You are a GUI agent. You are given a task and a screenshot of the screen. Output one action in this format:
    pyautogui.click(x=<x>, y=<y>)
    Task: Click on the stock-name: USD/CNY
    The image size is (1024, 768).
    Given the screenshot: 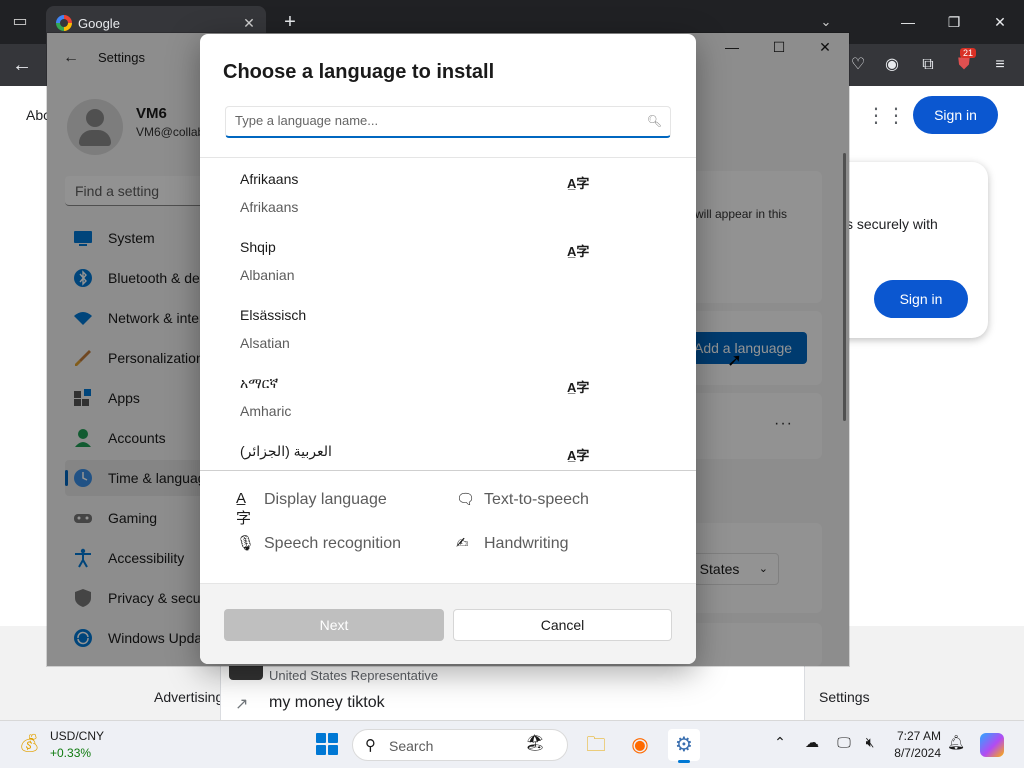 What is the action you would take?
    pyautogui.click(x=77, y=736)
    